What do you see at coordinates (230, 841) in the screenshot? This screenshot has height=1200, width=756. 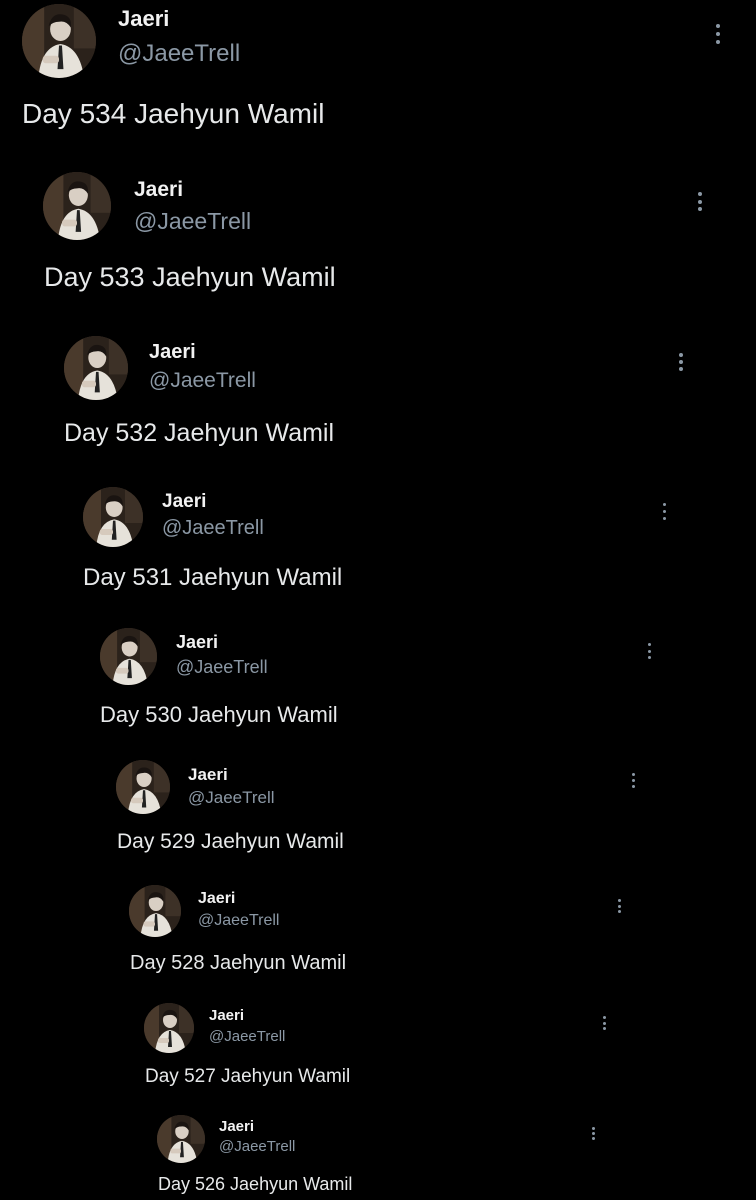 I see `post-text: Day 529 Jaehyun Wamil` at bounding box center [230, 841].